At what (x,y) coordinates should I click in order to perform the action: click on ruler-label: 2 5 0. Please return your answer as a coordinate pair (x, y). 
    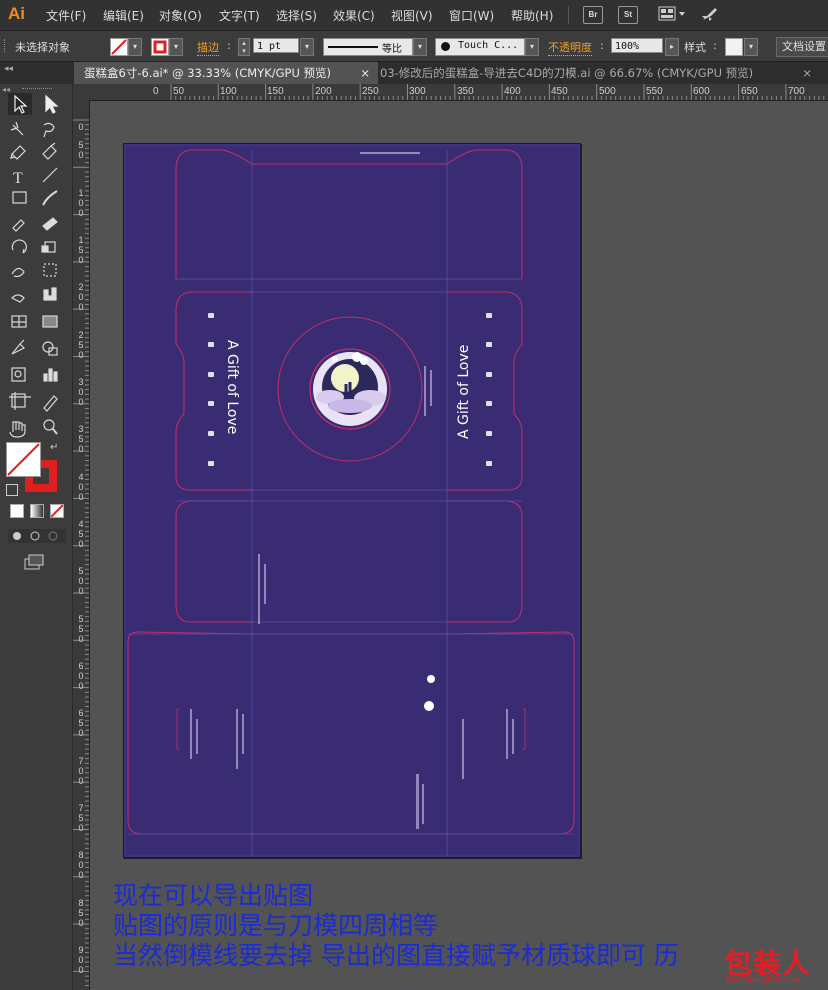
    Looking at the image, I should click on (81, 345).